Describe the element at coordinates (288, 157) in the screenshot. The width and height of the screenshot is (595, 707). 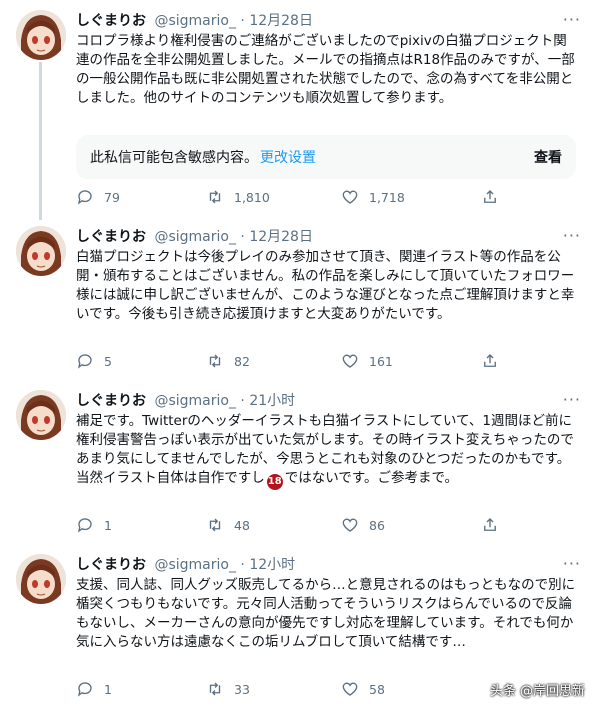
I see `change-settings-link: 更改设置` at that location.